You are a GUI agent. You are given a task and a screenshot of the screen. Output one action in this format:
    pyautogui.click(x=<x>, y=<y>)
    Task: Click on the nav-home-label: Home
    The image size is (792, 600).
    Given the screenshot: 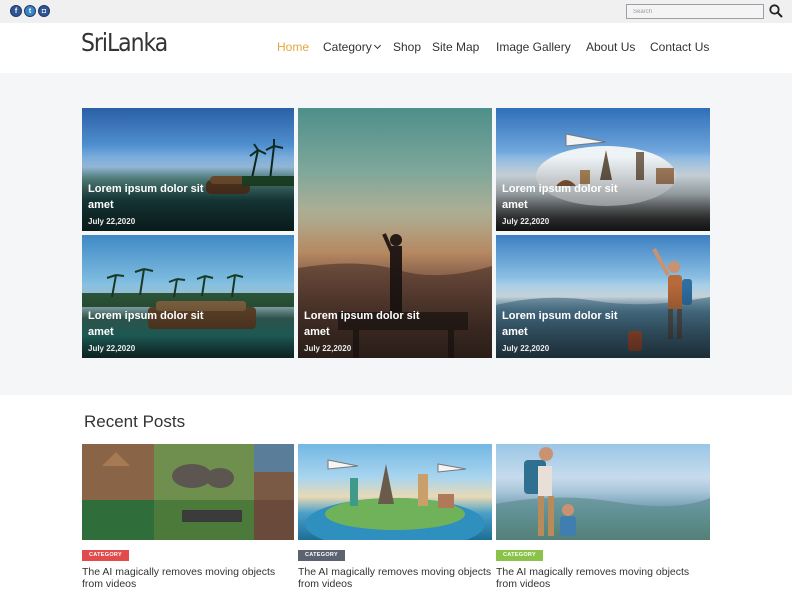 What is the action you would take?
    pyautogui.click(x=293, y=47)
    